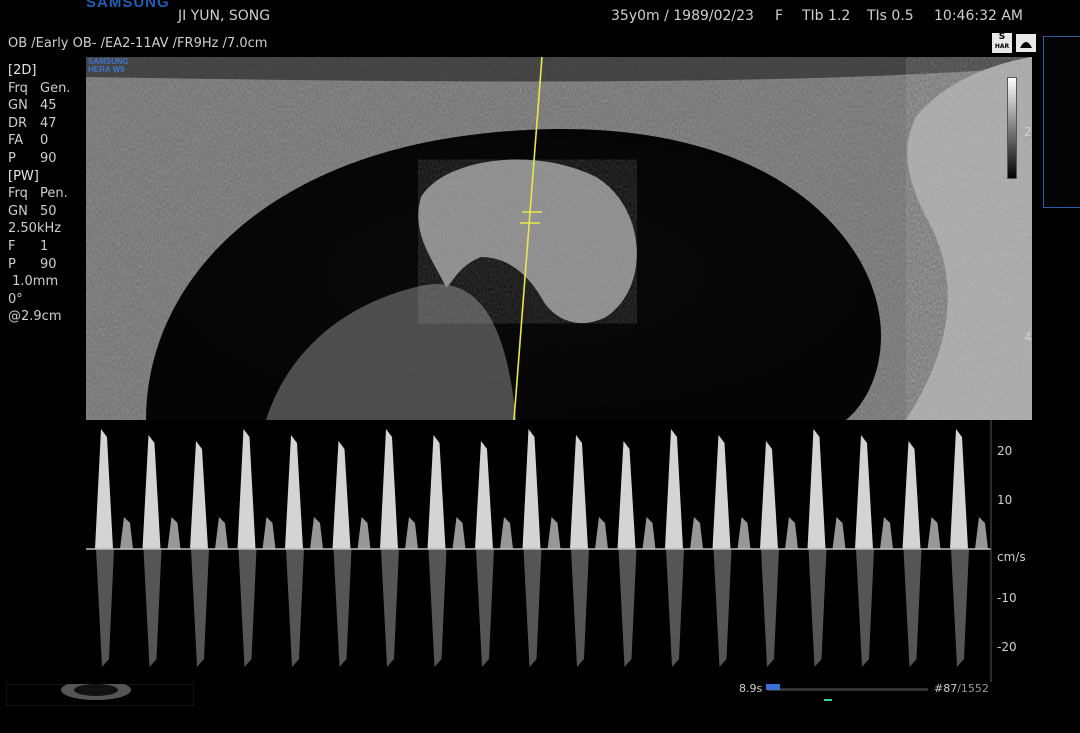  What do you see at coordinates (39, 124) in the screenshot?
I see `param-2d-row: DR 47` at bounding box center [39, 124].